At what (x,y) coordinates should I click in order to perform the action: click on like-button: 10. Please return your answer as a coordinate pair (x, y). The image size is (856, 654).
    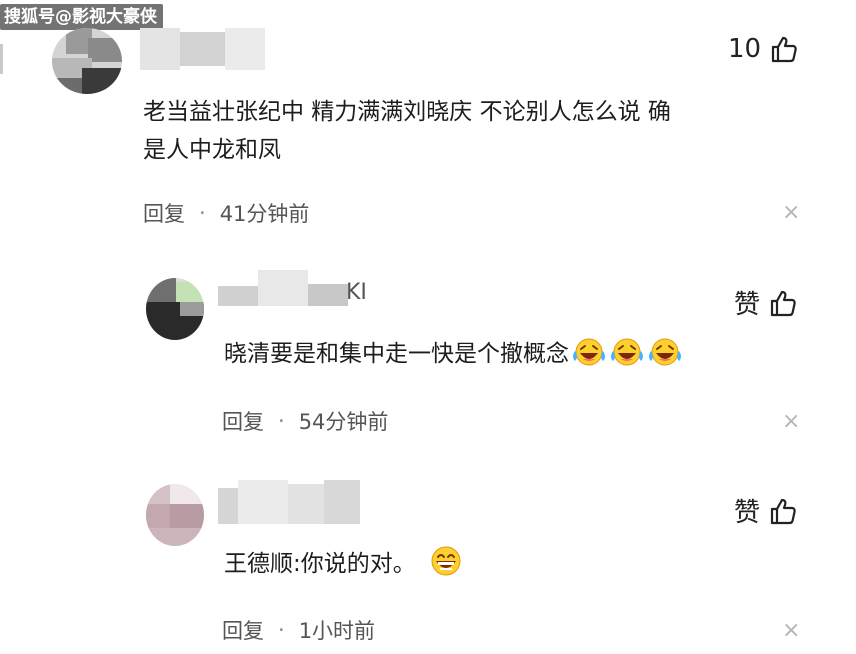
    Looking at the image, I should click on (762, 49).